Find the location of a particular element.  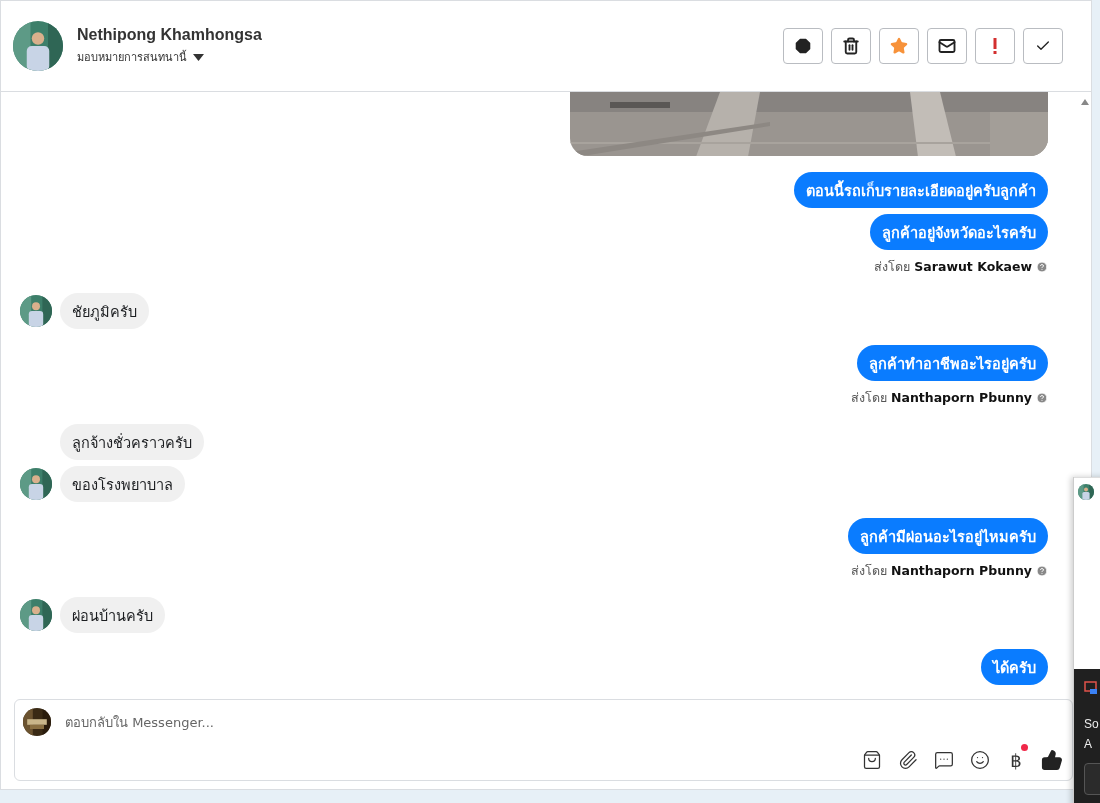

message-bubble: ได้ครับ is located at coordinates (1014, 667).